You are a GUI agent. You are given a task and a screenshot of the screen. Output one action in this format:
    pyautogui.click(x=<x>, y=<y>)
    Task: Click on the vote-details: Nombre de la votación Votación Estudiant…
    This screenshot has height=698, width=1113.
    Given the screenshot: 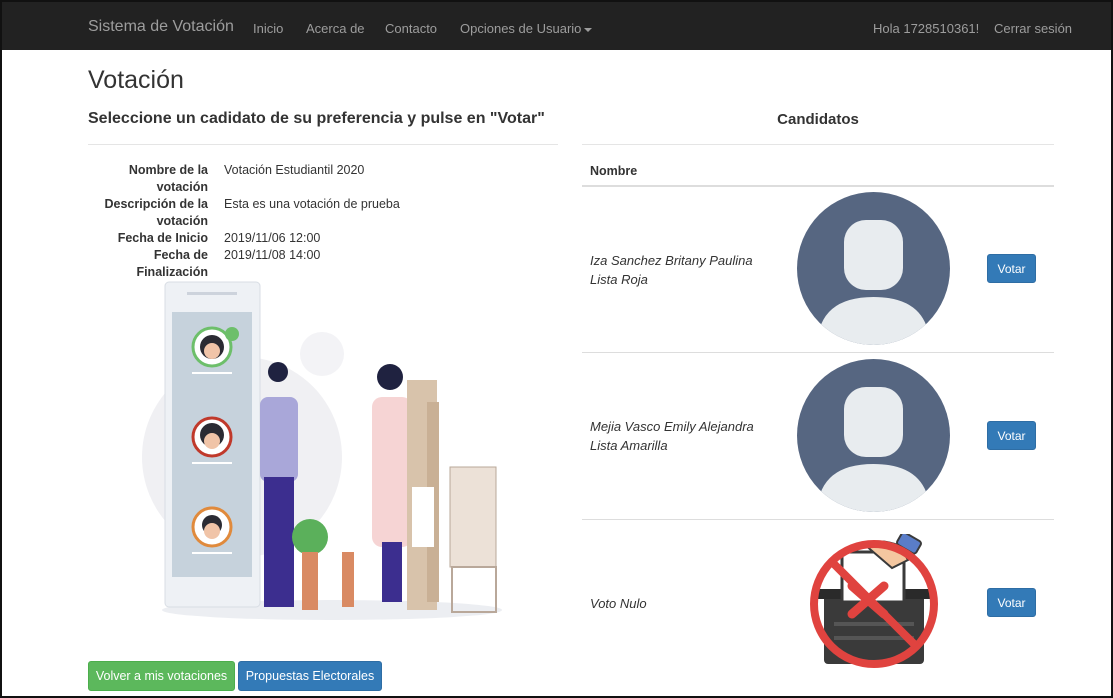 What is the action you would take?
    pyautogui.click(x=318, y=221)
    